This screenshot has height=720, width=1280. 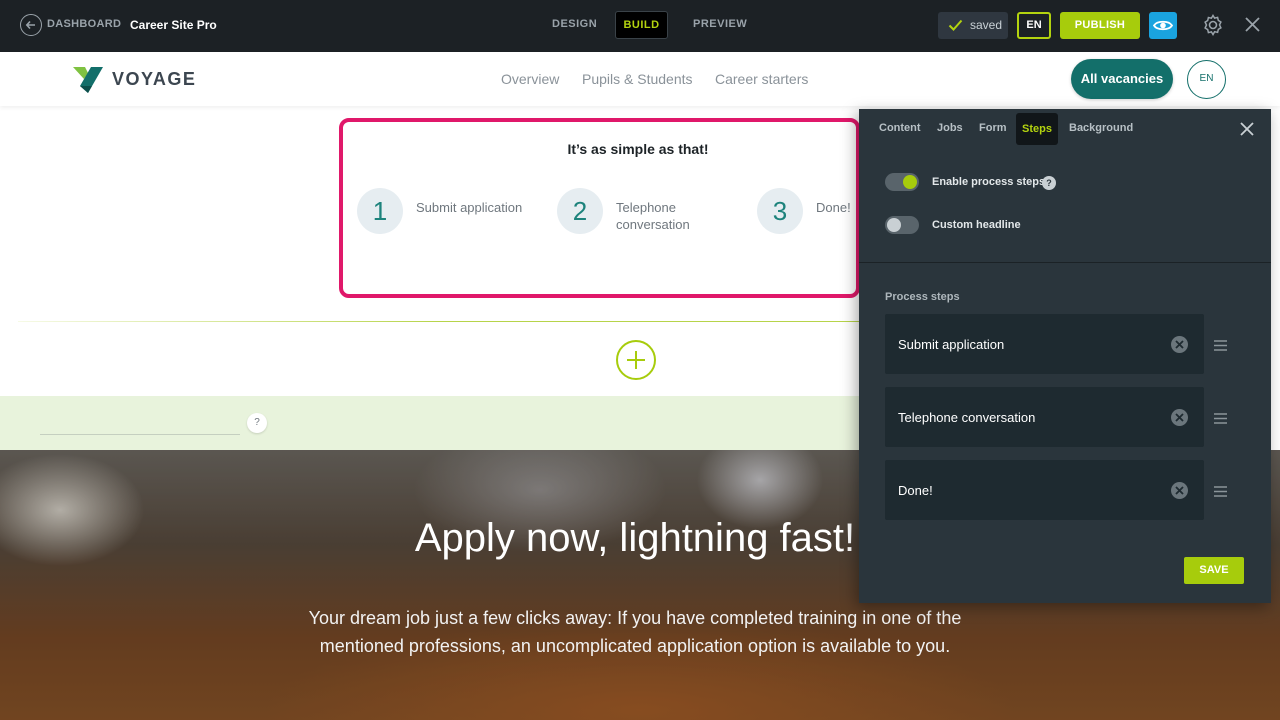 What do you see at coordinates (950, 128) in the screenshot?
I see `tab-jobs: Jobs` at bounding box center [950, 128].